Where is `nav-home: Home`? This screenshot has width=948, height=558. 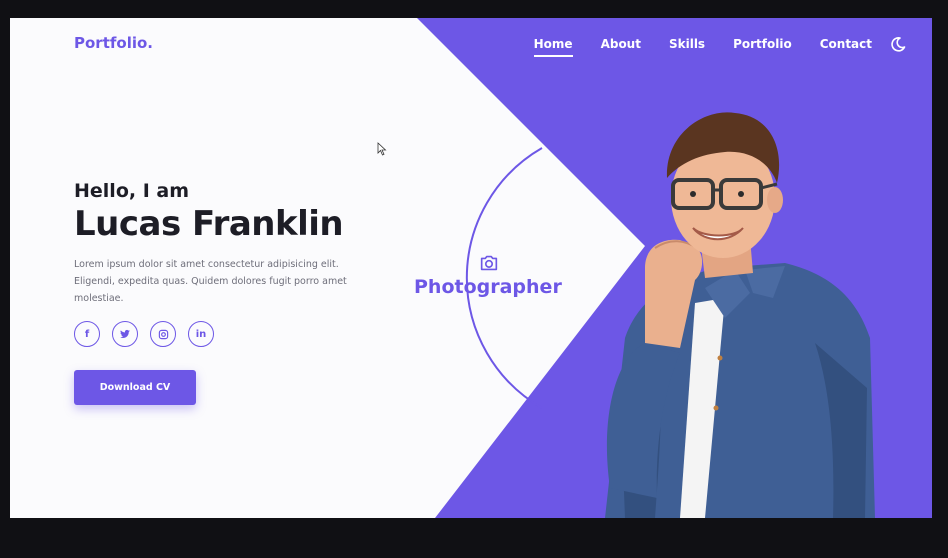
nav-home: Home is located at coordinates (553, 47).